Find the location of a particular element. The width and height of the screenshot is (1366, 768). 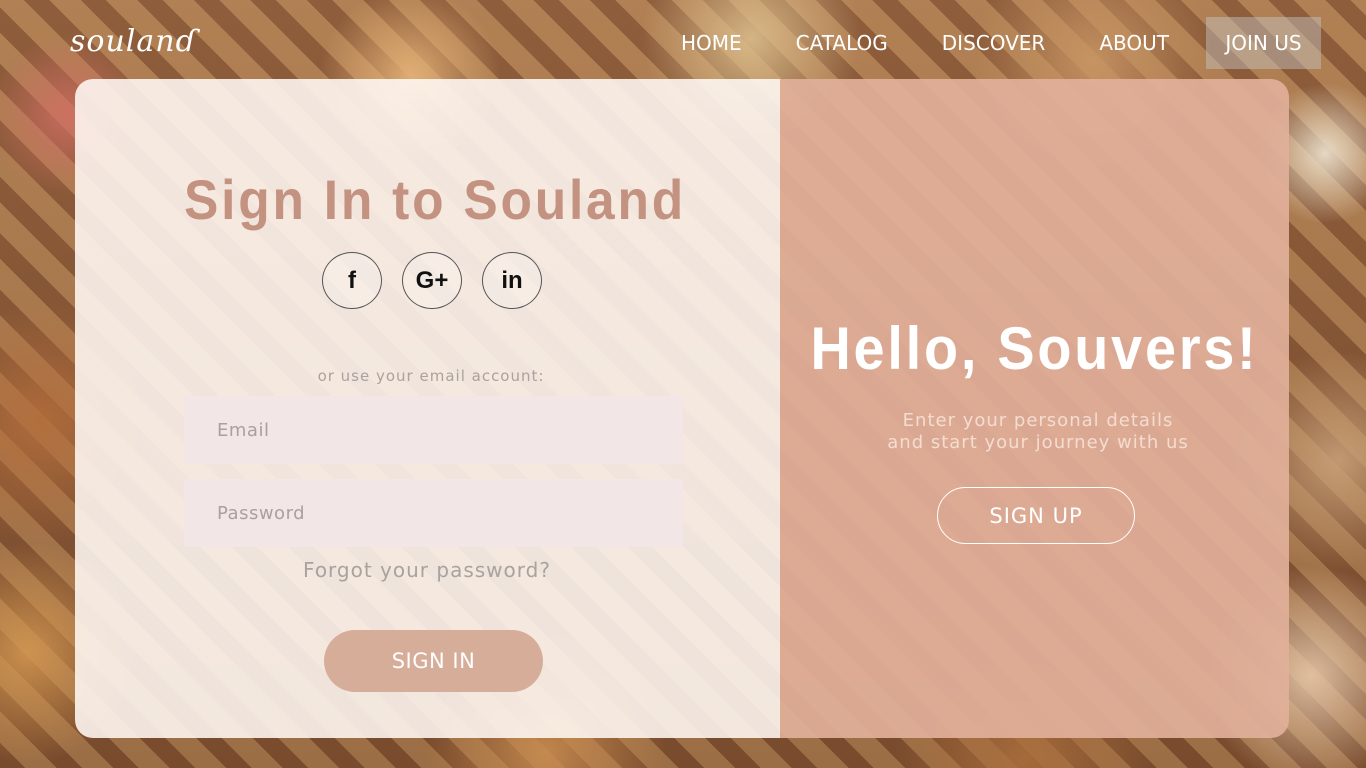

signup-title: Hello, Souvers! is located at coordinates (1034, 348).